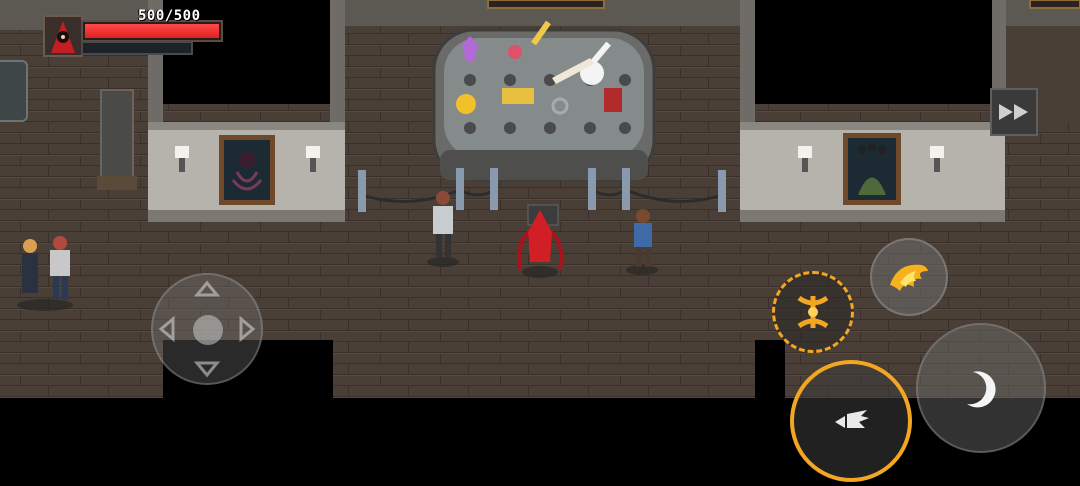  I want to click on pink-bow-icon, so click(515, 52).